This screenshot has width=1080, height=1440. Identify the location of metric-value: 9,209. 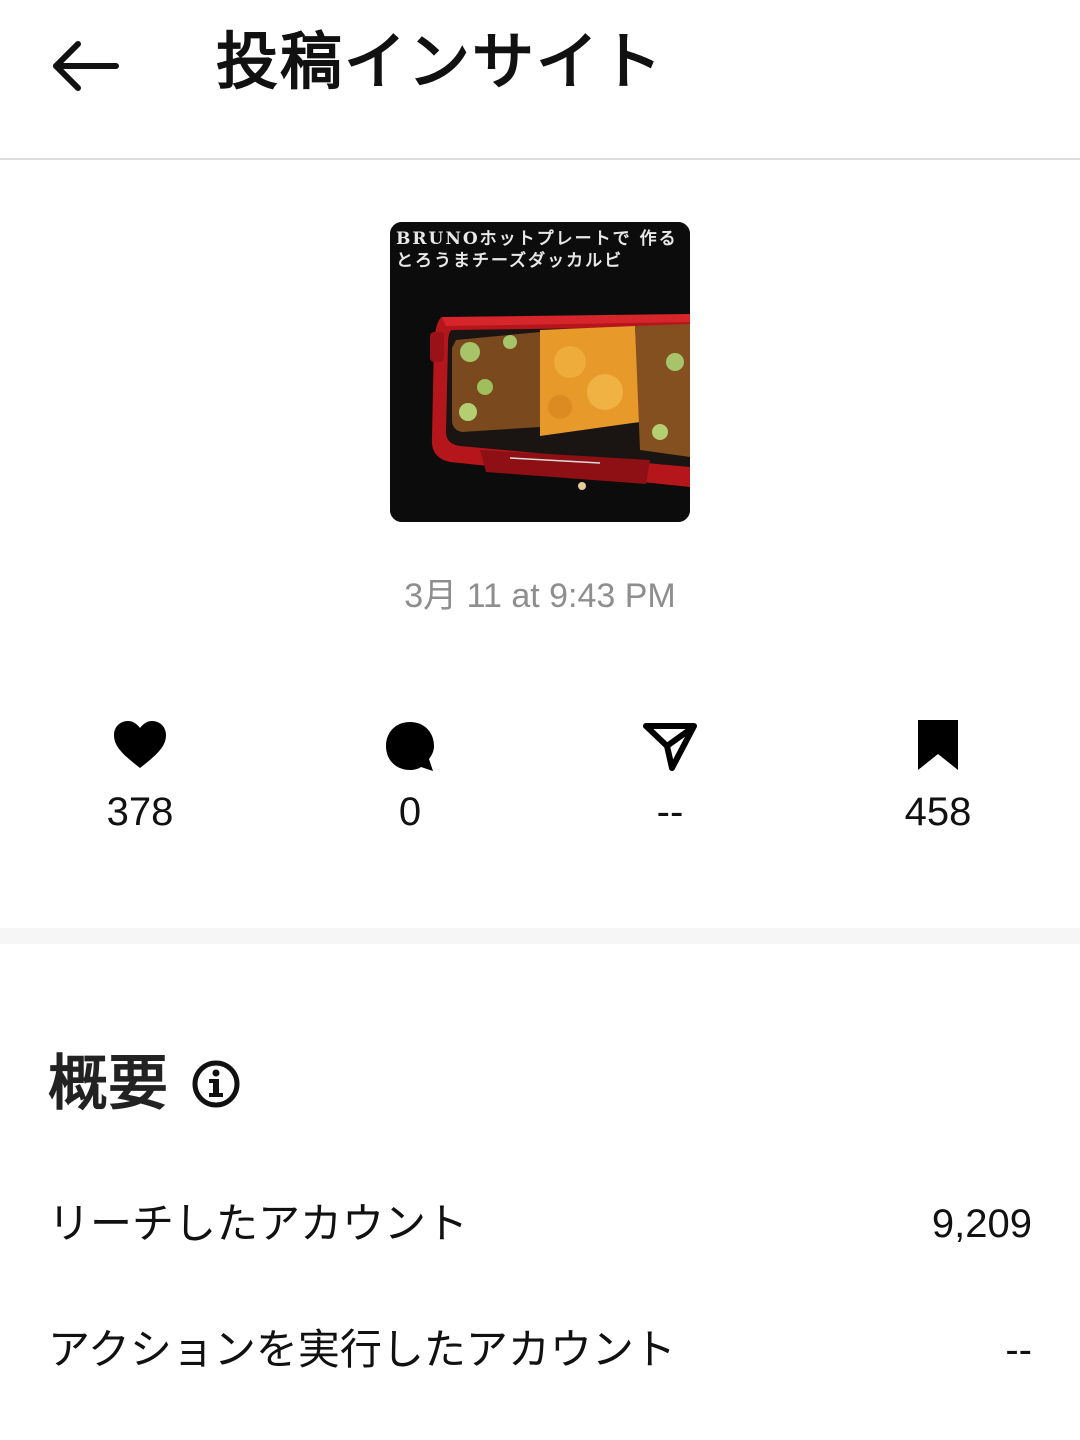
(981, 1224).